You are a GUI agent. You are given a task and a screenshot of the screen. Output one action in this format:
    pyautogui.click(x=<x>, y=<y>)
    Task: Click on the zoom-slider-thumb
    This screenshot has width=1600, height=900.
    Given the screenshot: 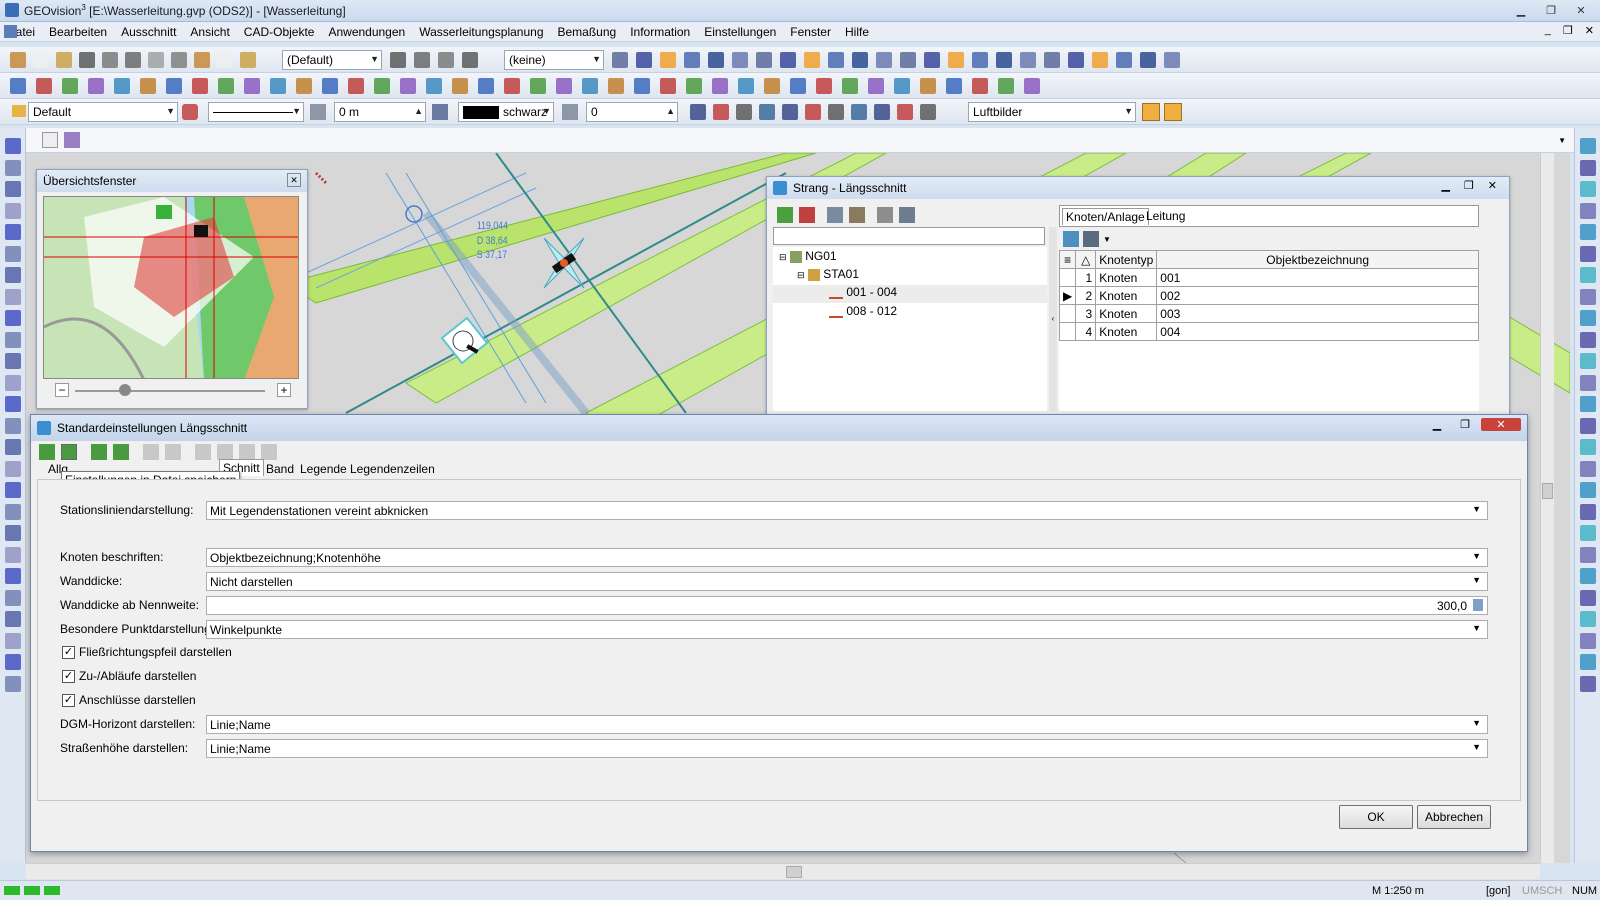 What is the action you would take?
    pyautogui.click(x=125, y=390)
    